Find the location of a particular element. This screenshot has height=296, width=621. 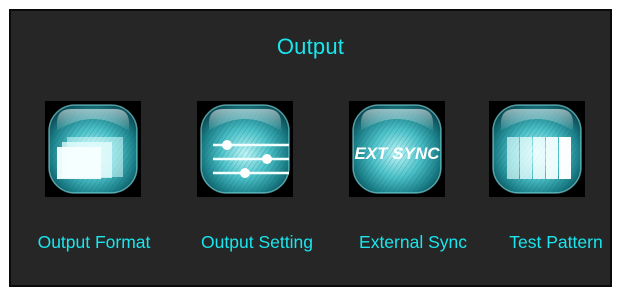

external-sync-label: External Sync is located at coordinates (413, 242).